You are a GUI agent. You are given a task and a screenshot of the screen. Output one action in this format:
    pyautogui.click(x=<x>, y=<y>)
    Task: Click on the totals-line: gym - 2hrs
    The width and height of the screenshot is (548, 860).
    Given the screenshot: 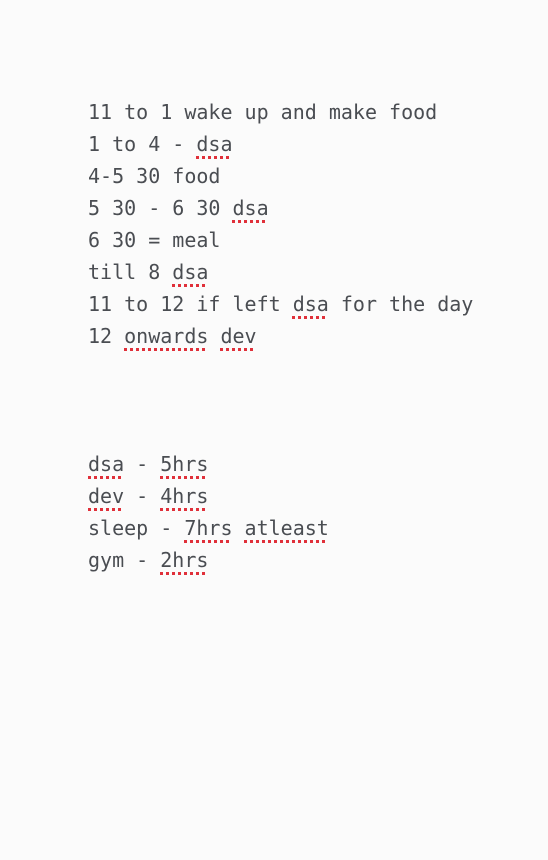 What is the action you would take?
    pyautogui.click(x=208, y=560)
    